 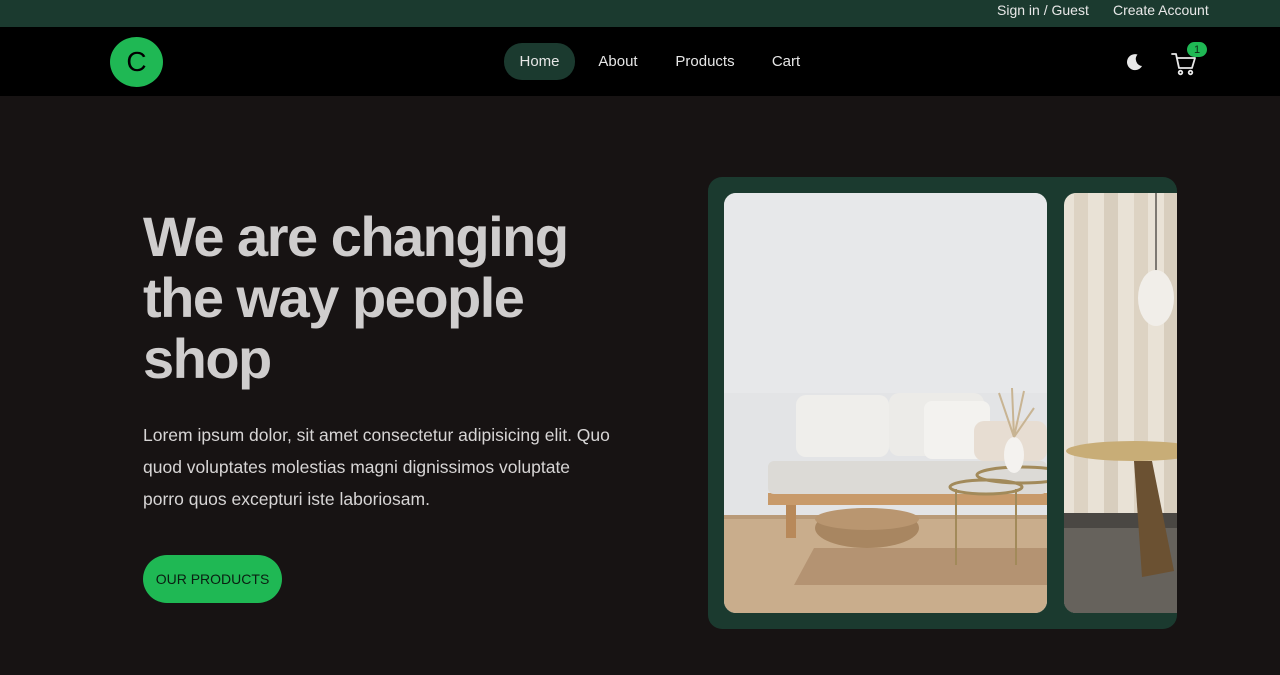 I want to click on carousel-slide-dining, so click(x=1120, y=403).